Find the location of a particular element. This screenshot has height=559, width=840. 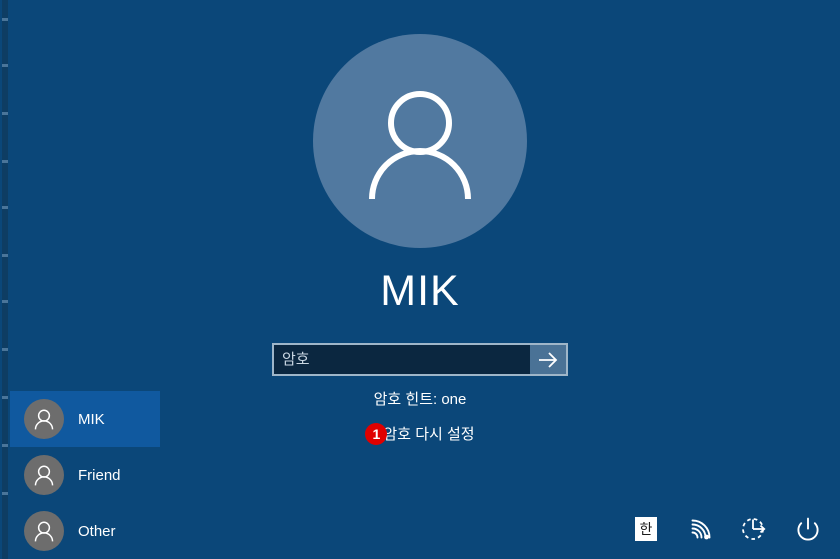

ime-label: 한 is located at coordinates (646, 529).